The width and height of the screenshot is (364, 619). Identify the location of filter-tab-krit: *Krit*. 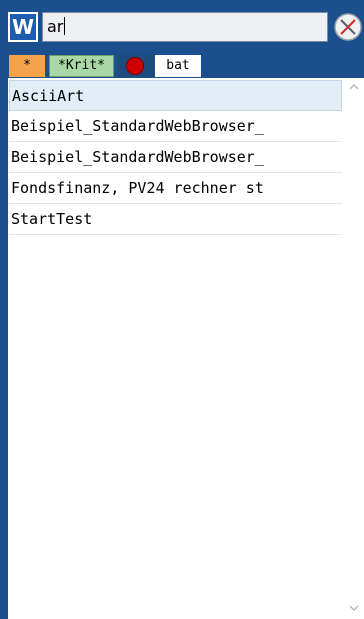
(81, 66).